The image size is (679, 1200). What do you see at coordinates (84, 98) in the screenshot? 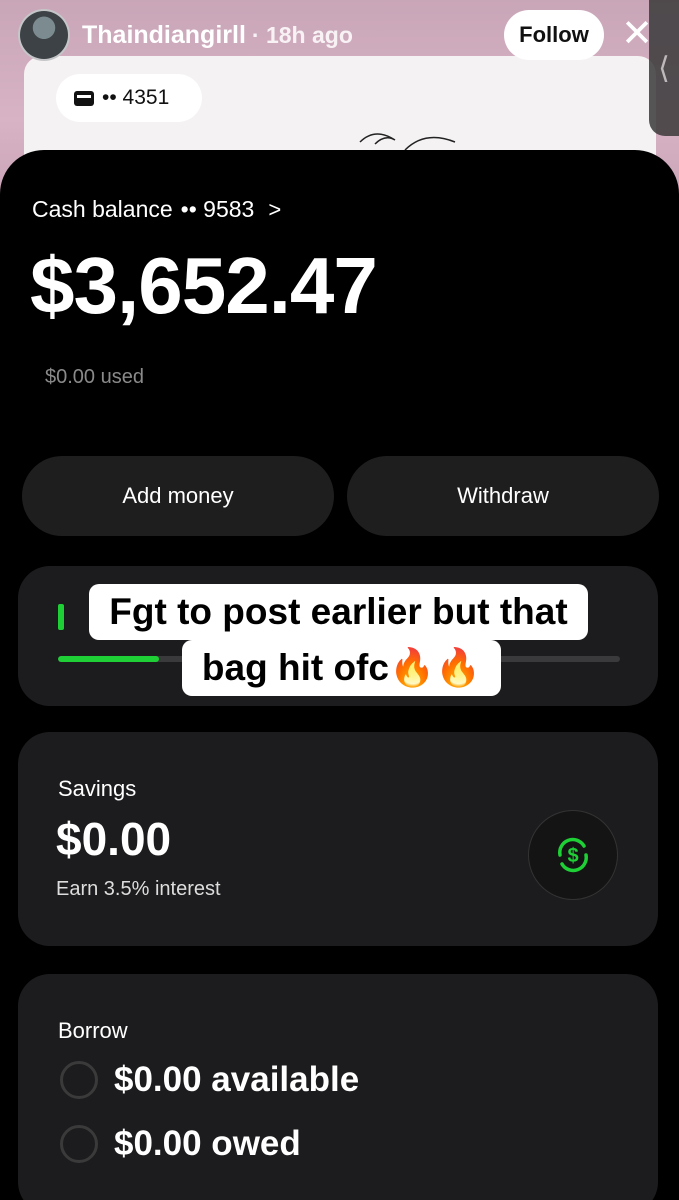
I see `card-icon` at bounding box center [84, 98].